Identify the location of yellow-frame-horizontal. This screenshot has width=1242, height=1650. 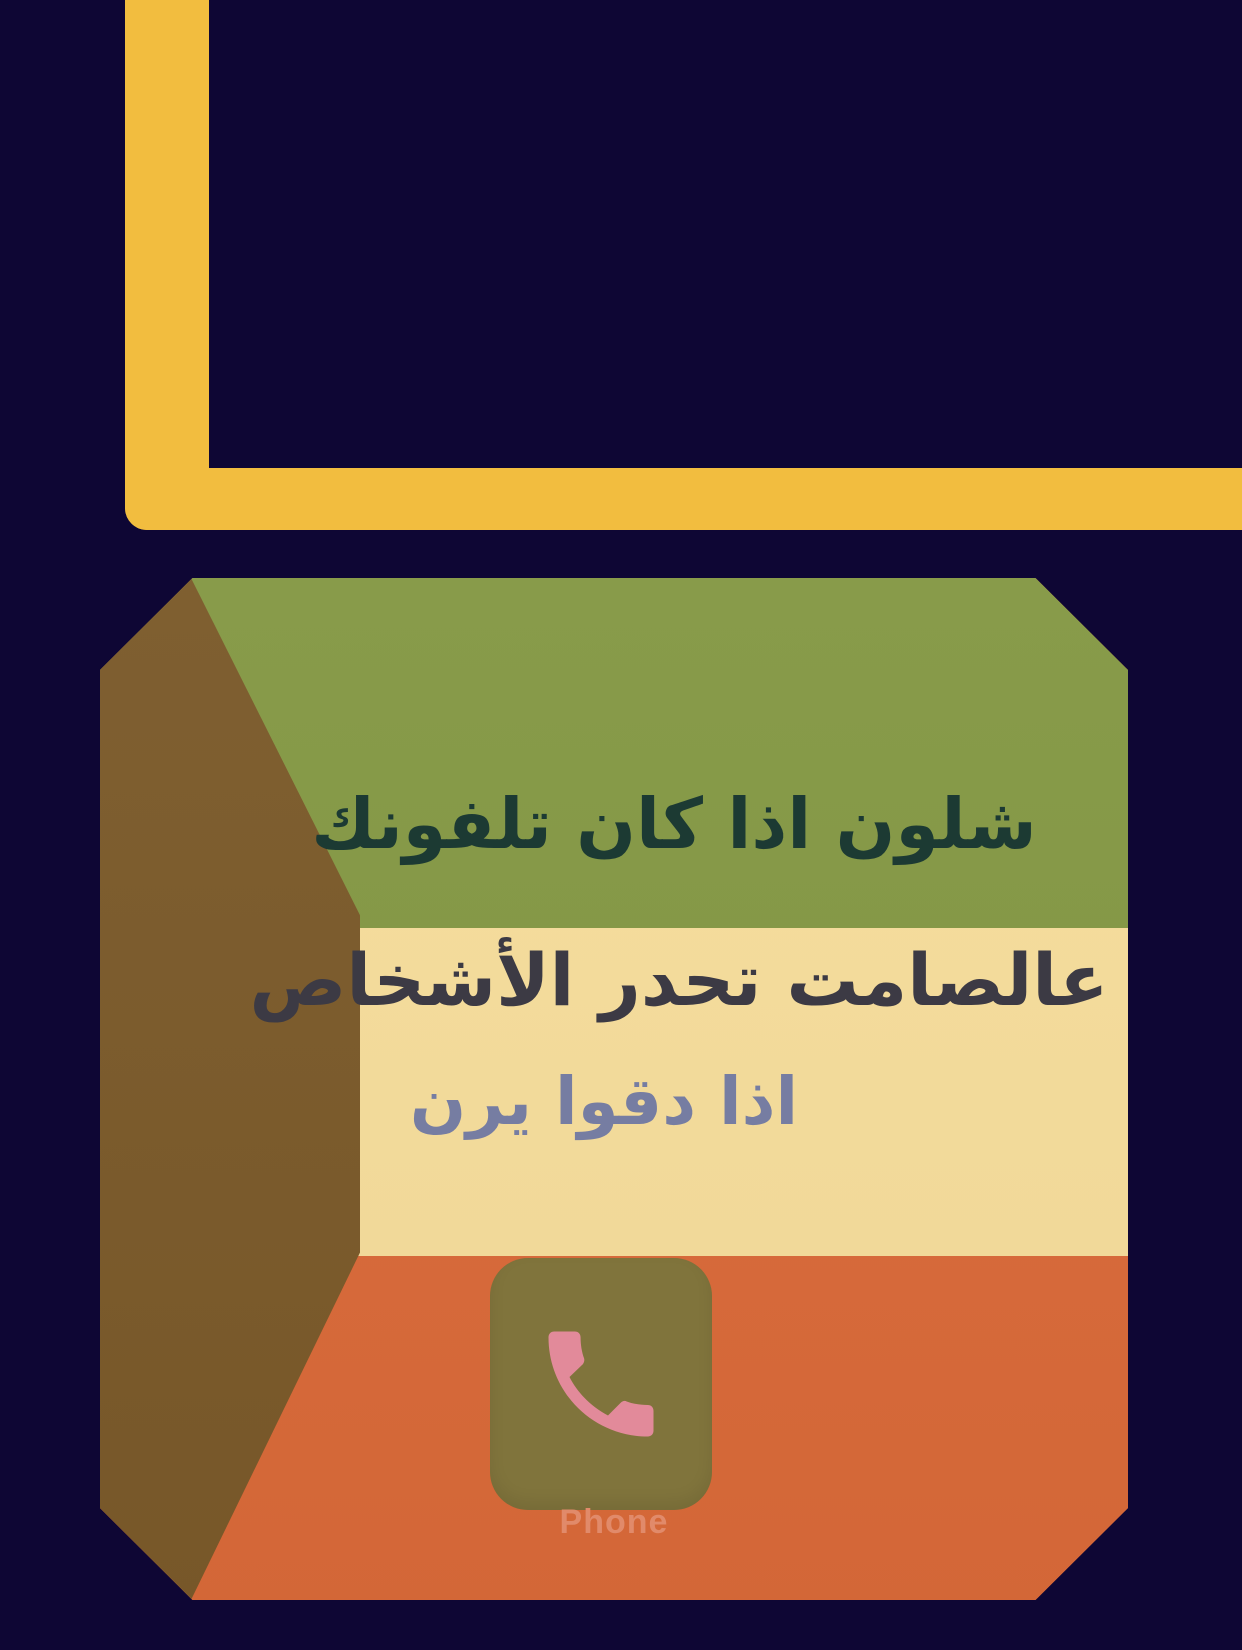
(683, 499).